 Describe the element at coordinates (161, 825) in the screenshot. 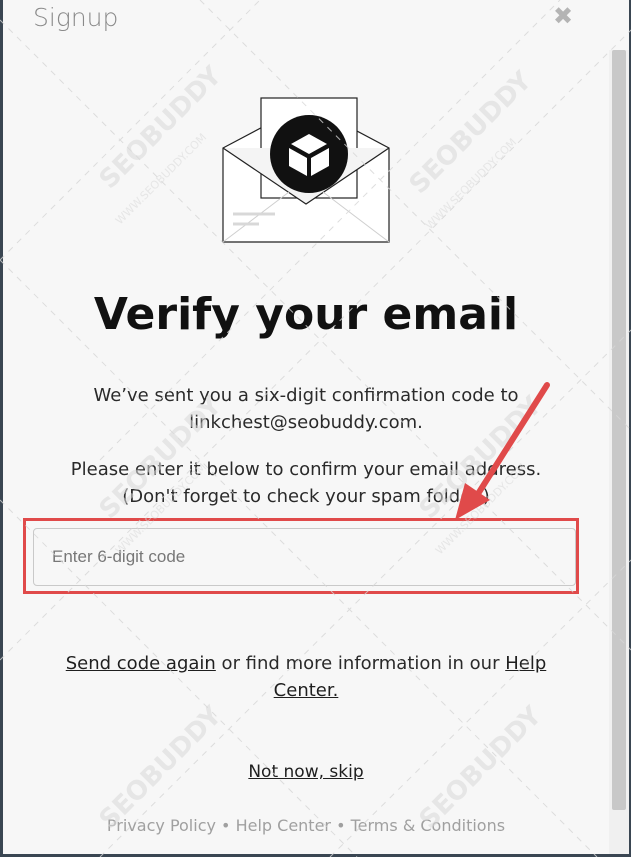

I see `privacy-policy-link: Privacy Policy` at that location.